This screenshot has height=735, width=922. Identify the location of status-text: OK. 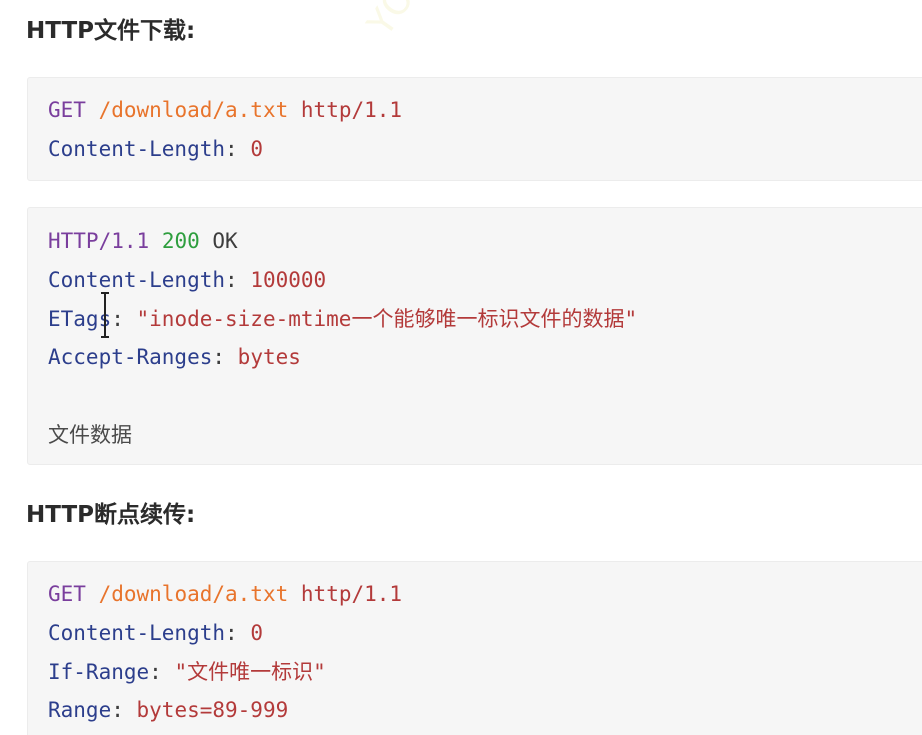
(225, 241).